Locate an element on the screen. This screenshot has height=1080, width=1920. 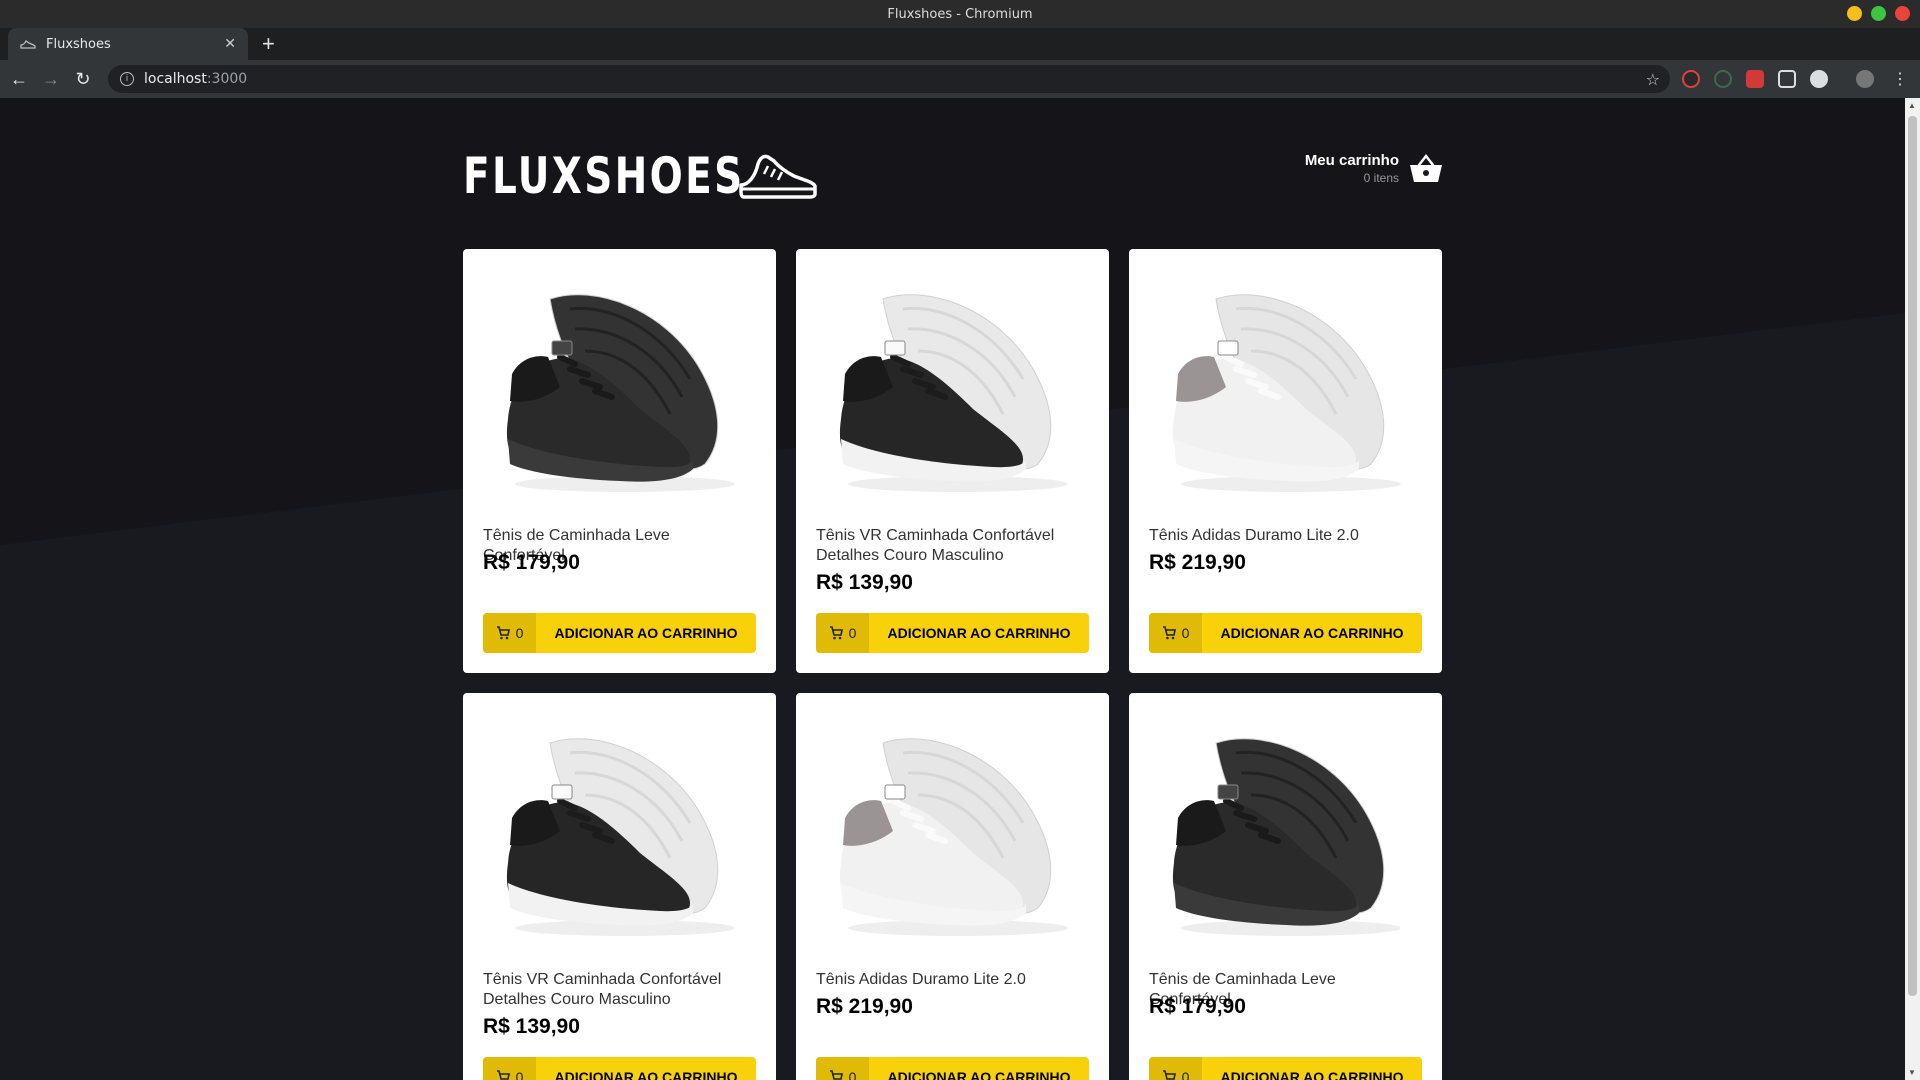
menu-kebab-icon: ⋮ is located at coordinates (1900, 79).